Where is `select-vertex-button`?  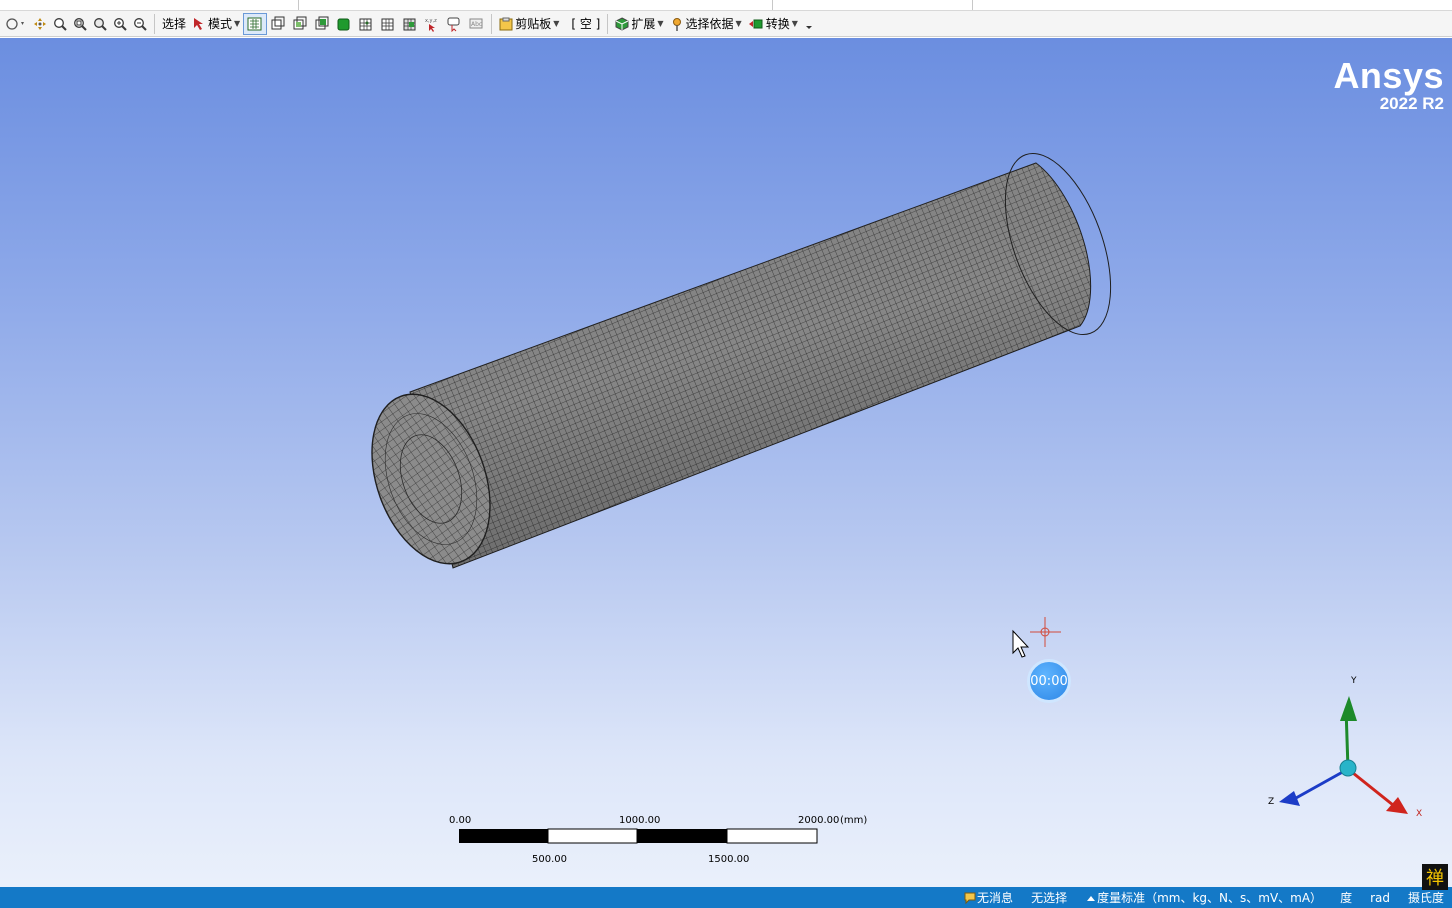
select-vertex-button is located at coordinates (255, 23).